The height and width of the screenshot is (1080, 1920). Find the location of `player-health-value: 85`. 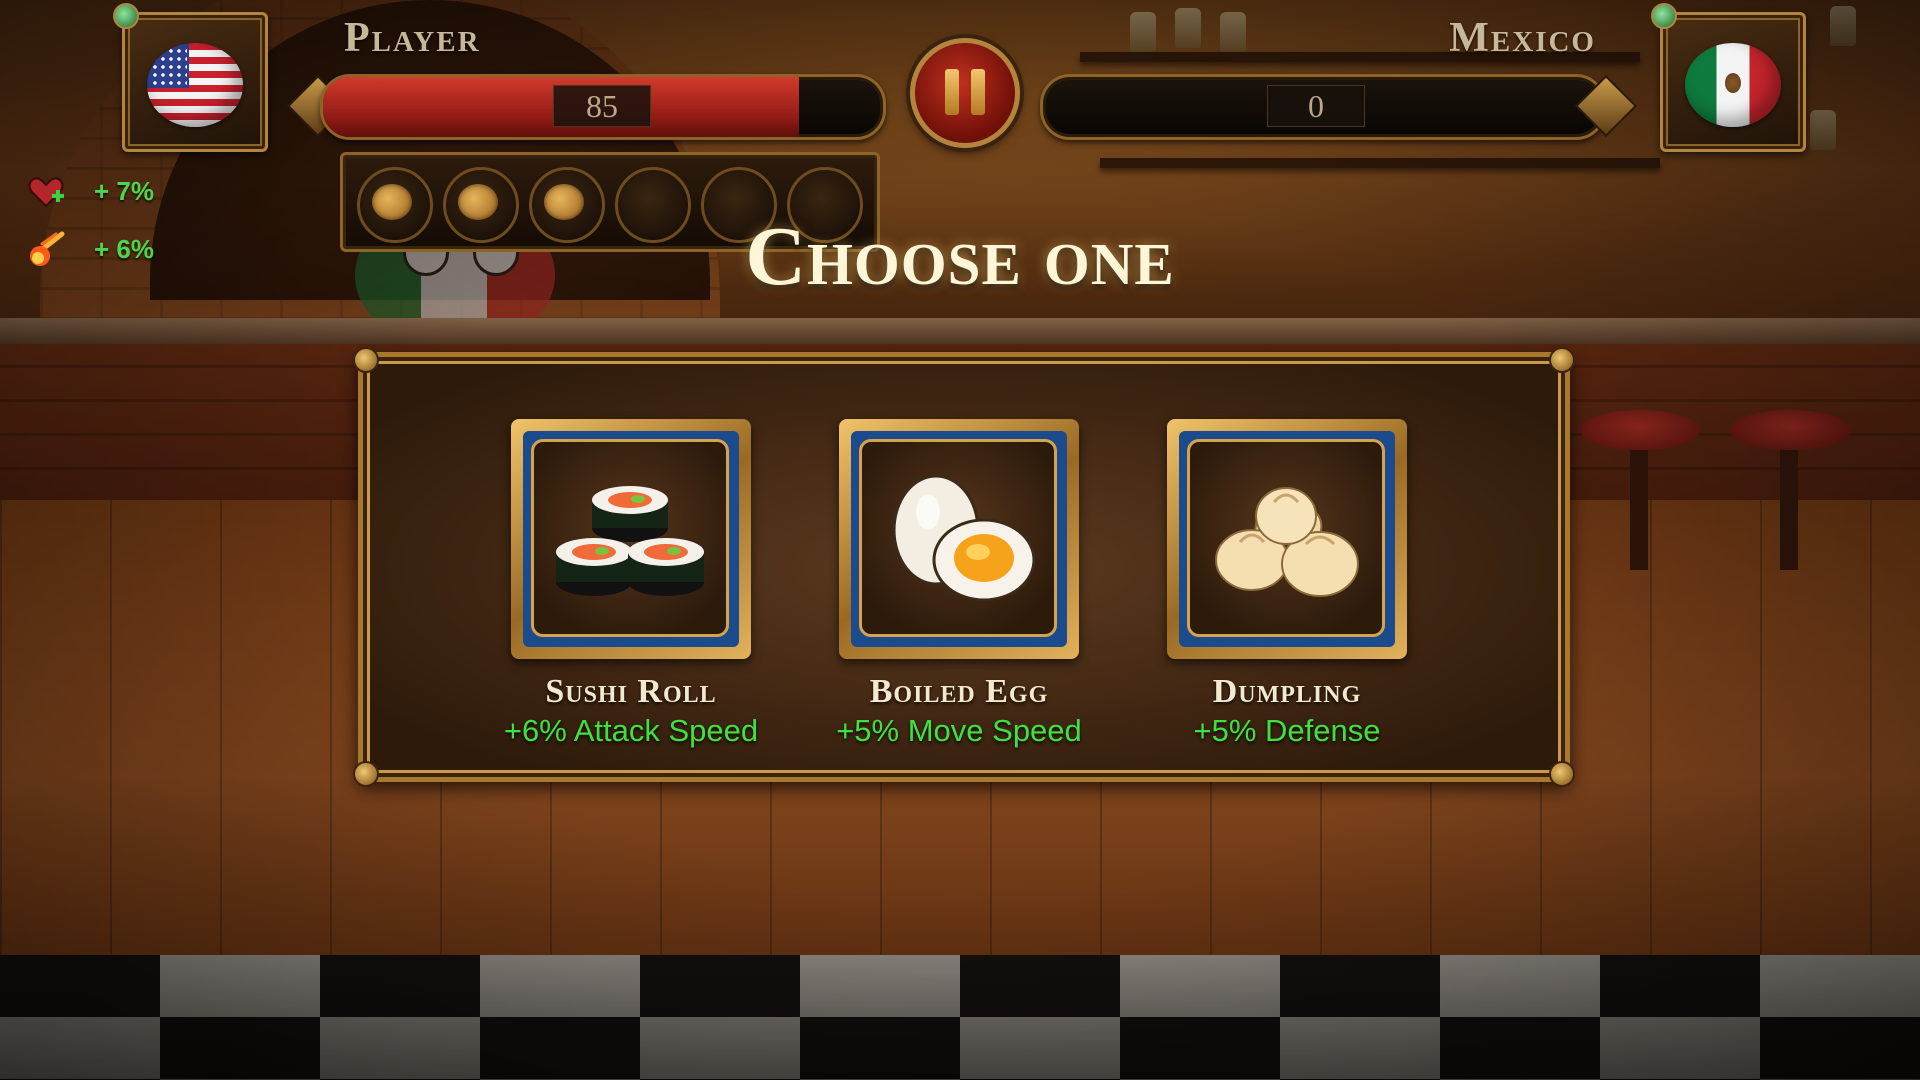

player-health-value: 85 is located at coordinates (602, 106).